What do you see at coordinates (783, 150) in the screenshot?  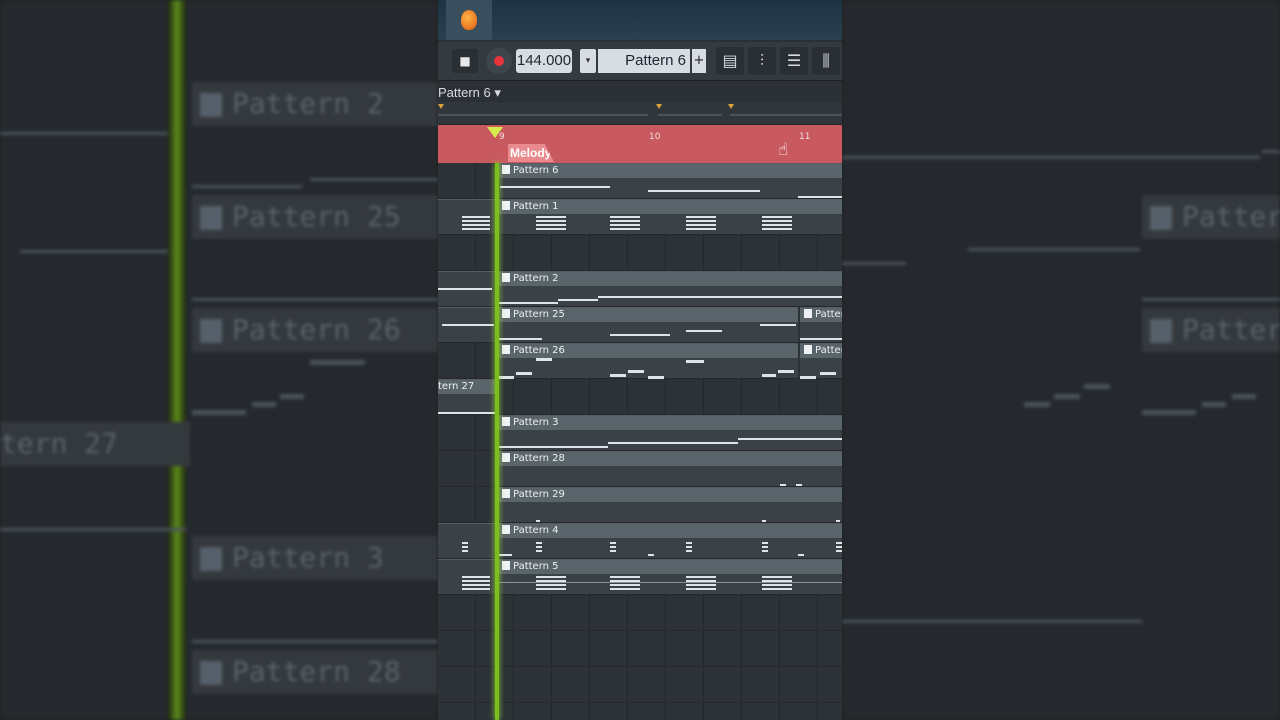 I see `hand-cursor-icon: ☝` at bounding box center [783, 150].